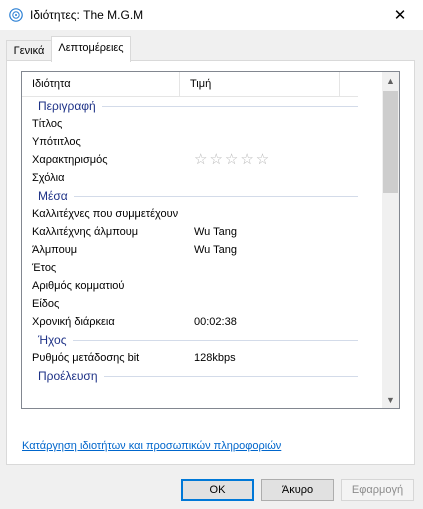 This screenshot has height=509, width=423. Describe the element at coordinates (260, 84) in the screenshot. I see `column-header-value: Τιμή` at that location.